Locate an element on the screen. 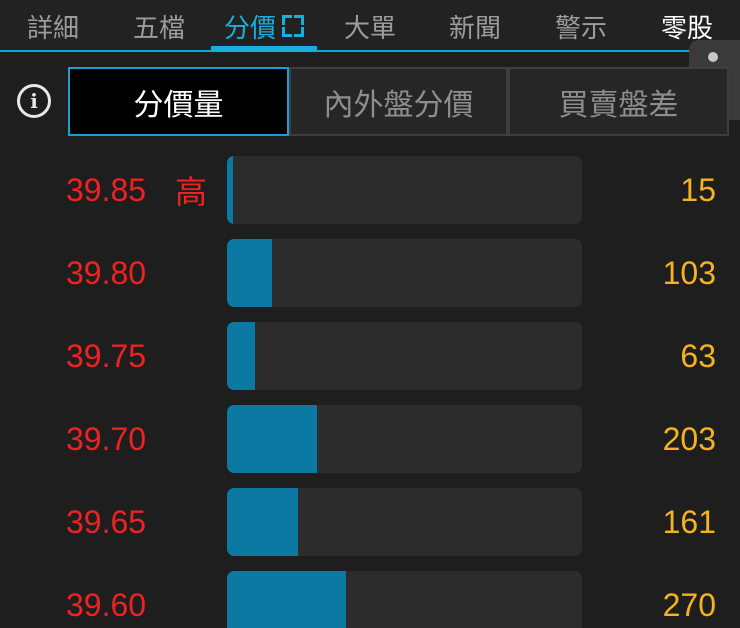 This screenshot has height=628, width=740. tab-alerts: 警示 is located at coordinates (581, 26).